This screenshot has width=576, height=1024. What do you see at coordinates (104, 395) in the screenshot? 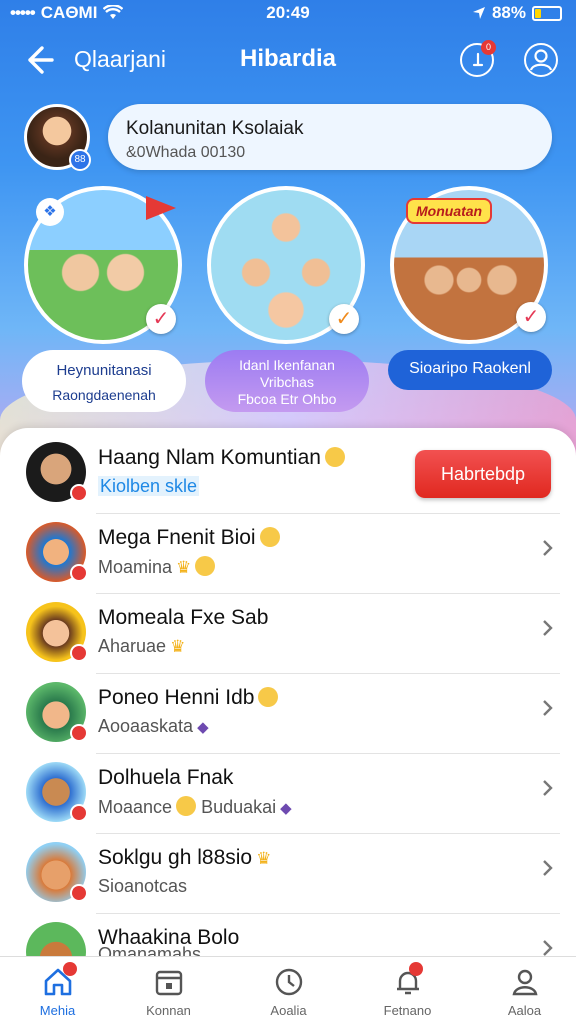
I see `tile-1-subtitle: Raongdaenenah` at bounding box center [104, 395].